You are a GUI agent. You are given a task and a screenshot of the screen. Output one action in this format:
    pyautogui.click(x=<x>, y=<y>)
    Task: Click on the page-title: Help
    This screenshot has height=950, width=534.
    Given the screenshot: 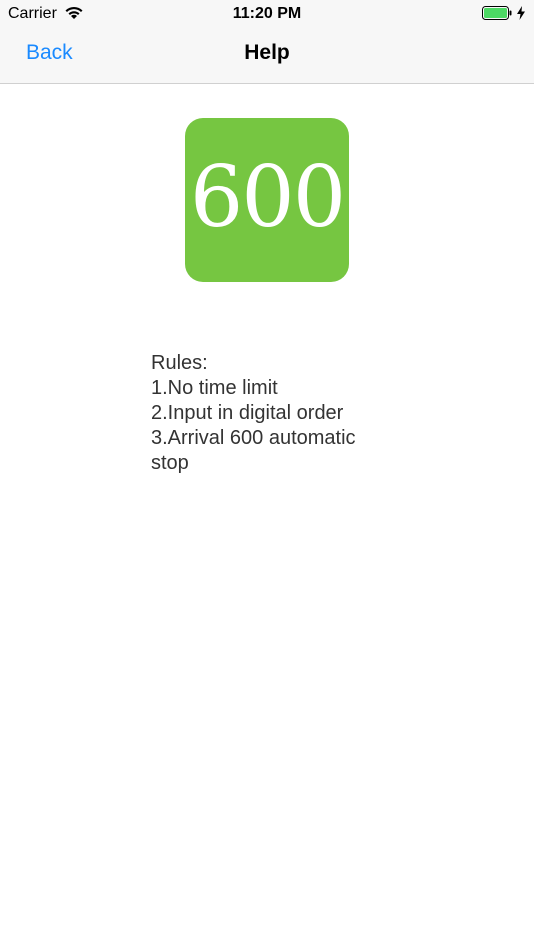 What is the action you would take?
    pyautogui.click(x=267, y=52)
    